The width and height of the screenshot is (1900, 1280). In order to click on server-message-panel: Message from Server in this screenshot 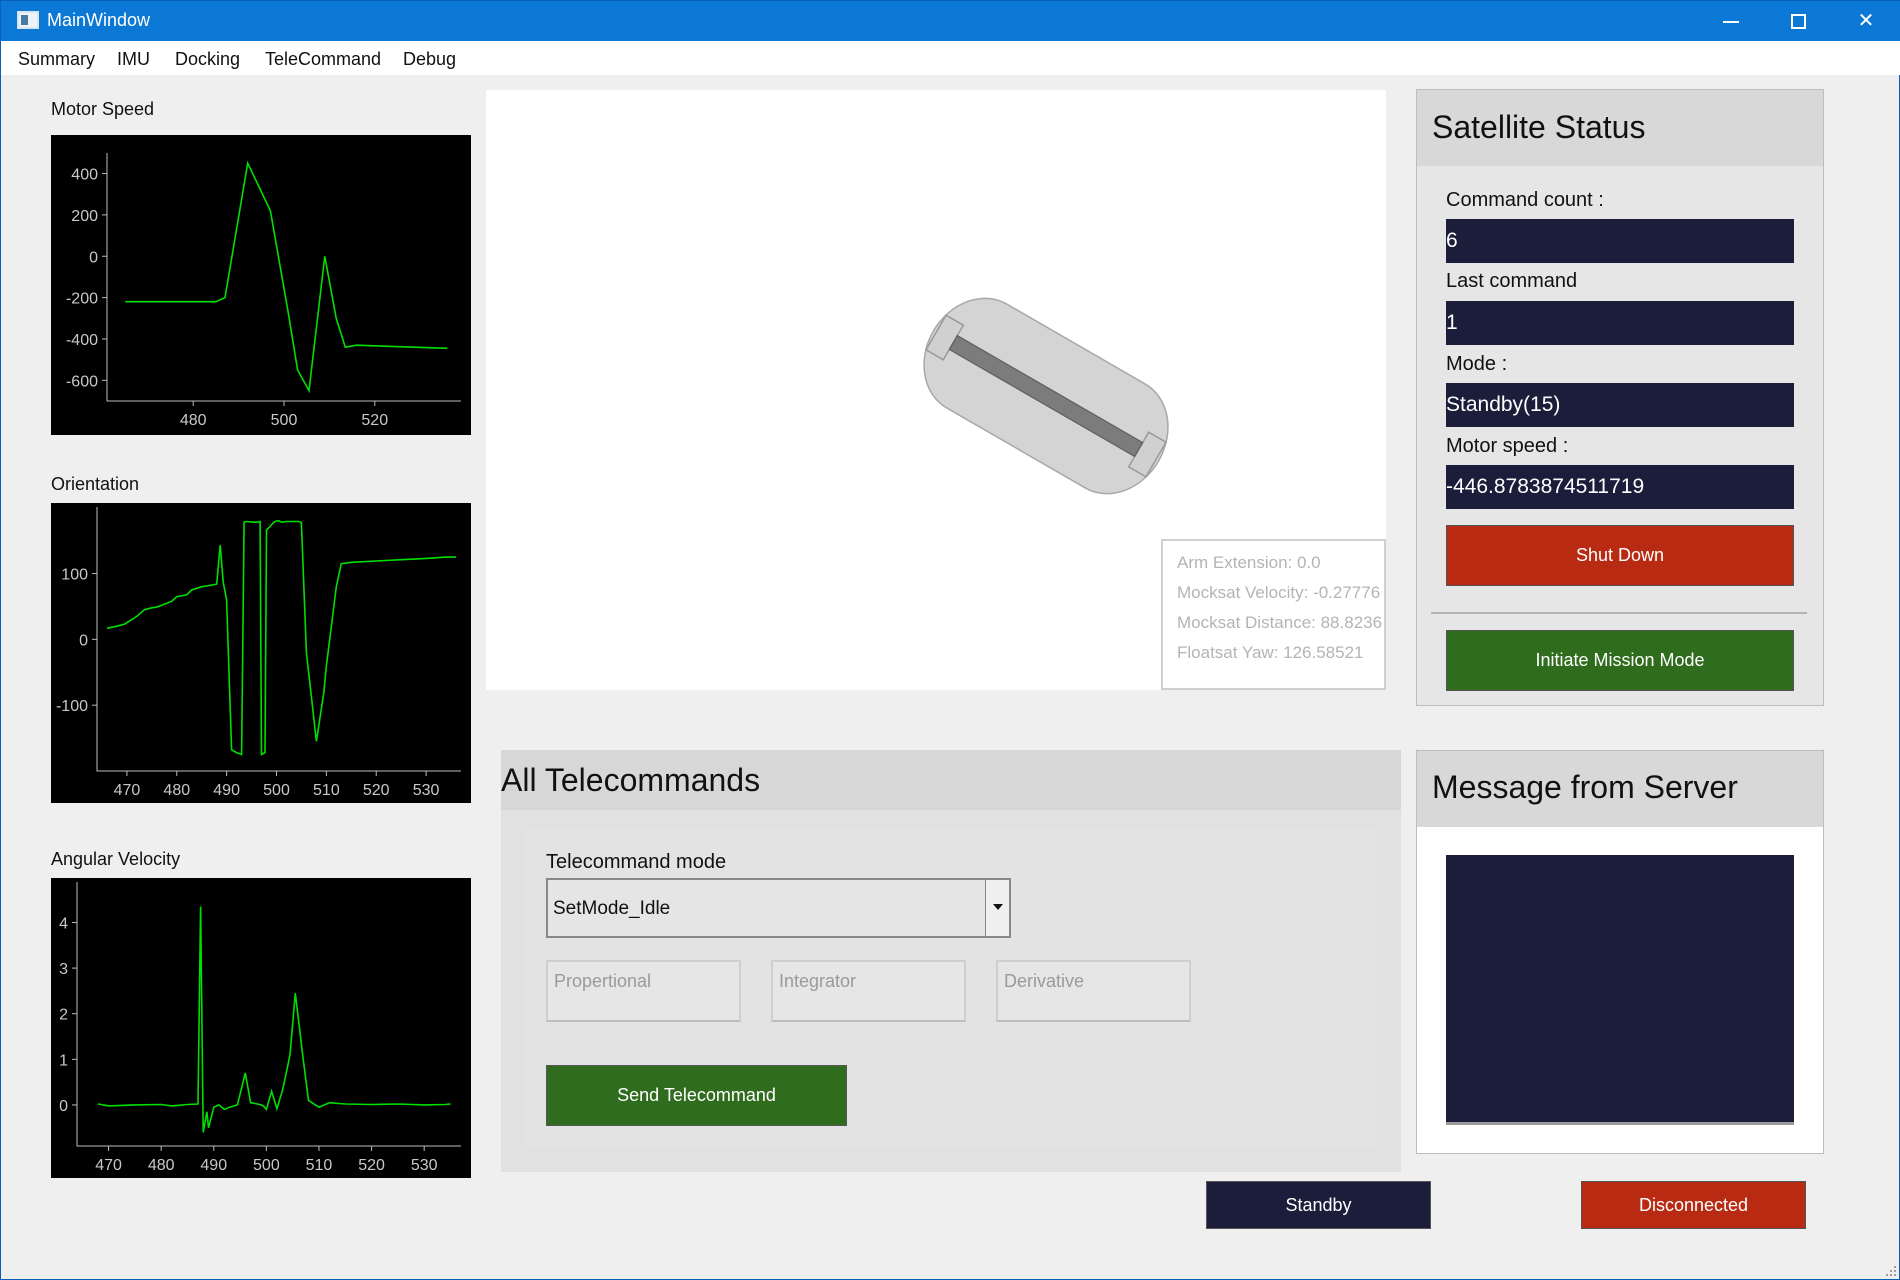, I will do `click(1620, 952)`.